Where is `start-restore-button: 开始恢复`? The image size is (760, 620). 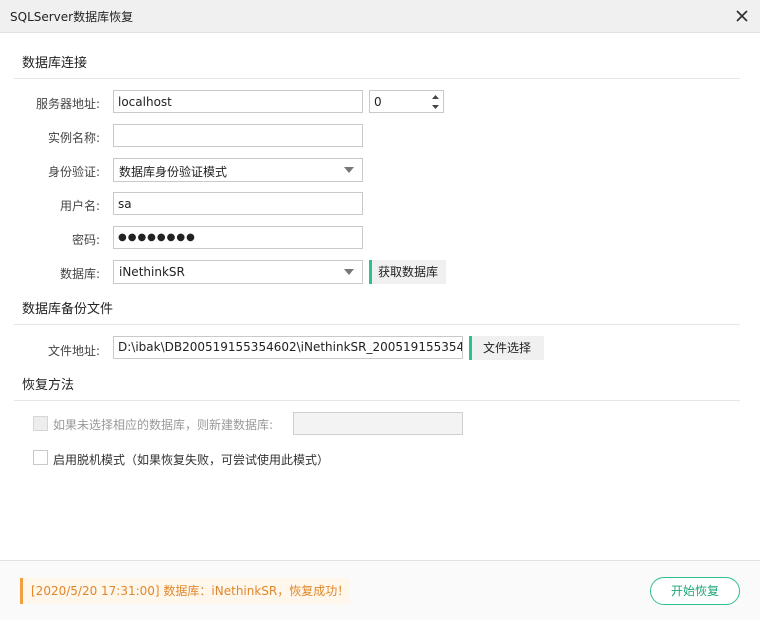 start-restore-button: 开始恢复 is located at coordinates (695, 591).